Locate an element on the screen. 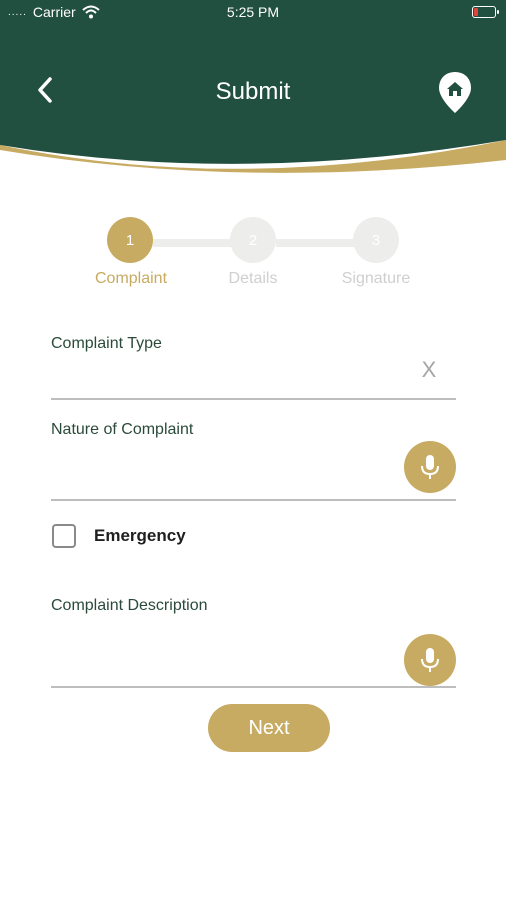 This screenshot has width=506, height=900. step-3-circle: 3 is located at coordinates (376, 240).